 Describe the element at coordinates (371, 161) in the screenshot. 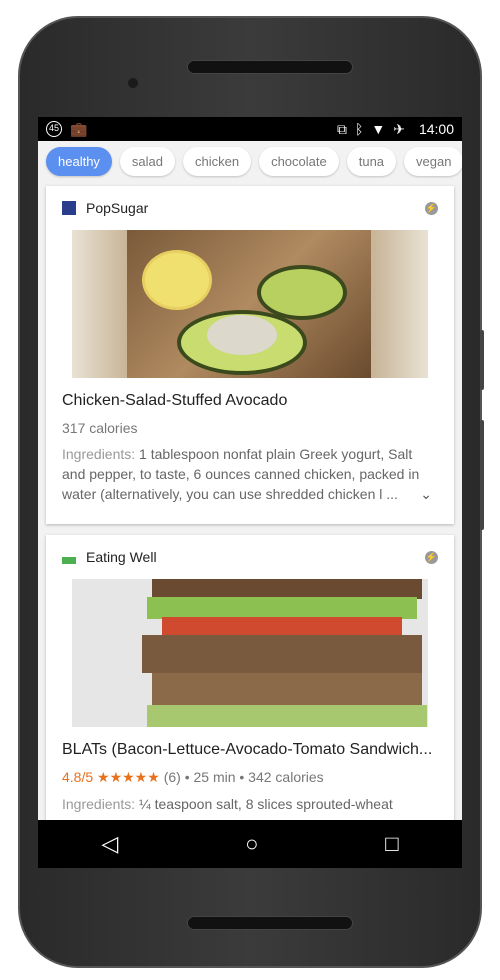

I see `chip-tuna: tuna` at that location.